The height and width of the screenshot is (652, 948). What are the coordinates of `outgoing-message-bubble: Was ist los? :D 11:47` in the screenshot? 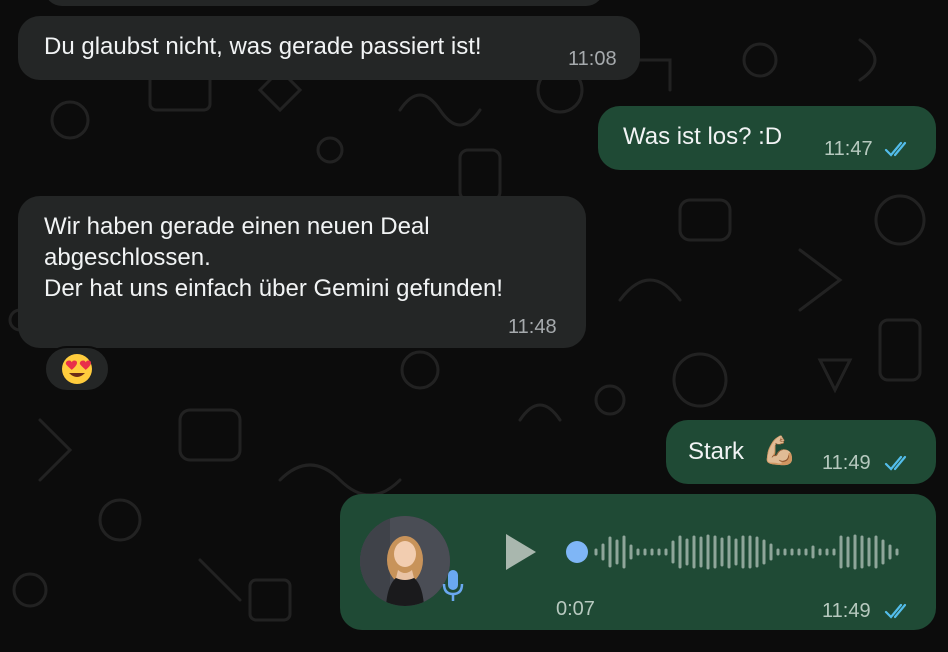 It's located at (767, 138).